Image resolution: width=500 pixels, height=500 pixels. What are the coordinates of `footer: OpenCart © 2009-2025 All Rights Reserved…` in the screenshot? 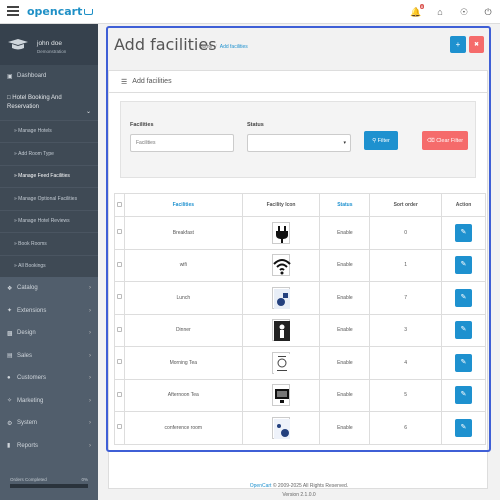 It's located at (299, 490).